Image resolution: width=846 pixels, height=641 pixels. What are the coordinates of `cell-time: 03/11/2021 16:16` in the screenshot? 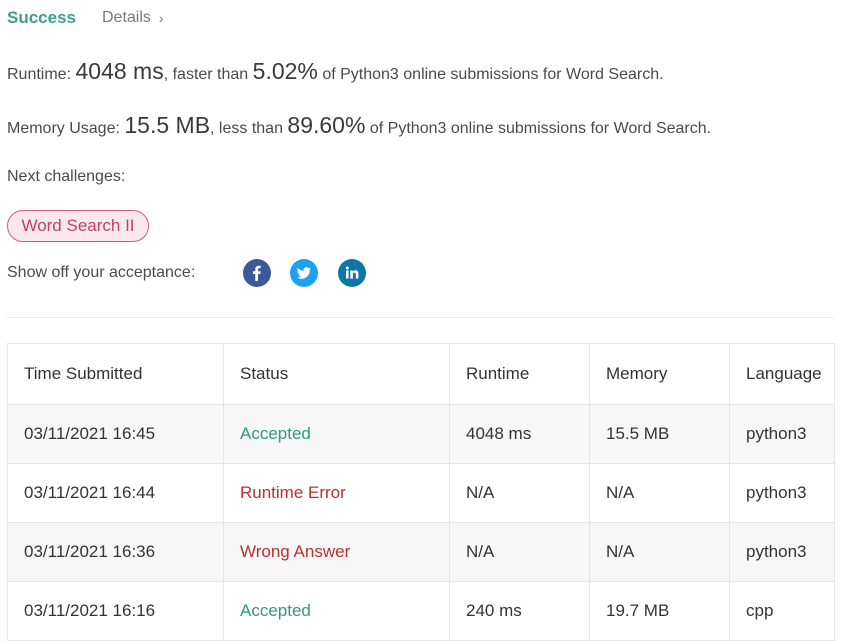 It's located at (115, 611).